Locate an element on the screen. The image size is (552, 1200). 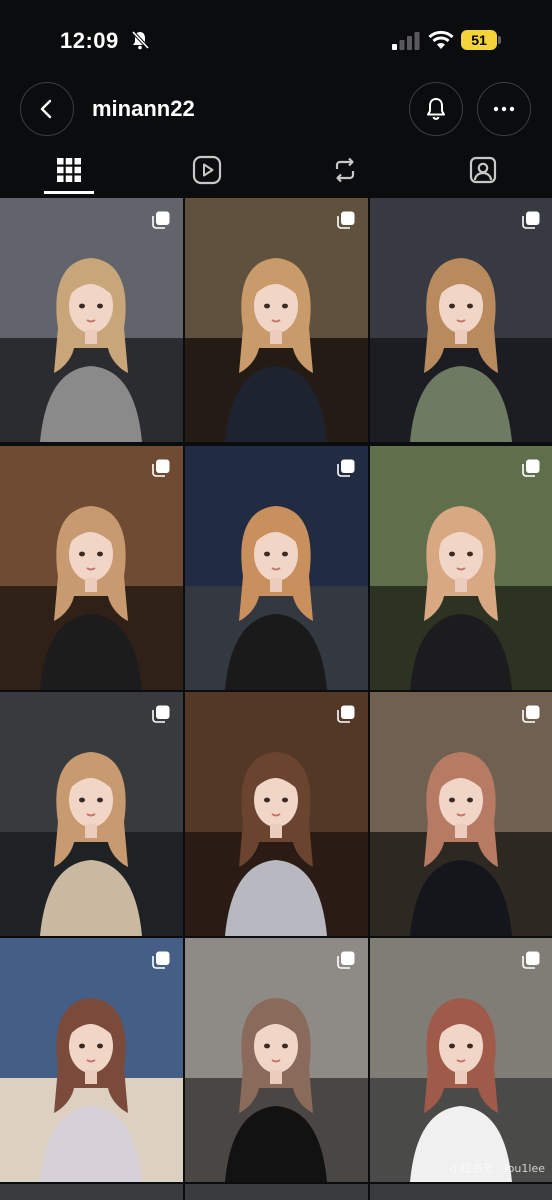
back-button is located at coordinates (47, 109).